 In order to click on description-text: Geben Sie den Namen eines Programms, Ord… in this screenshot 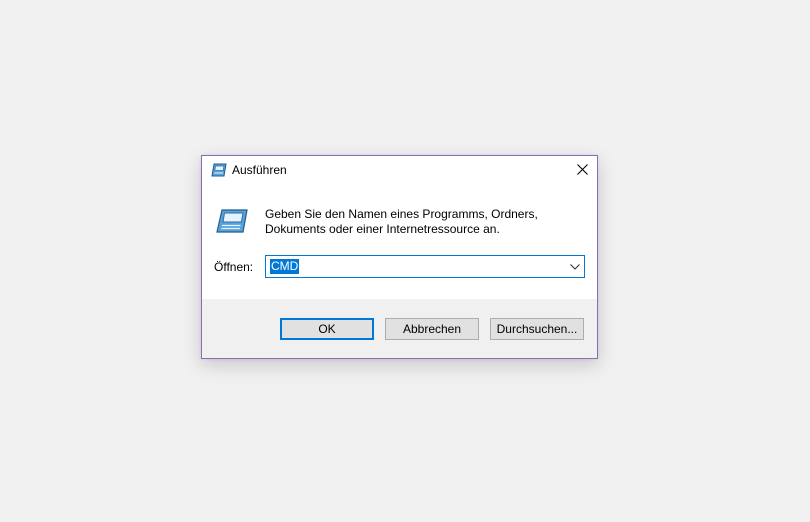, I will do `click(401, 221)`.